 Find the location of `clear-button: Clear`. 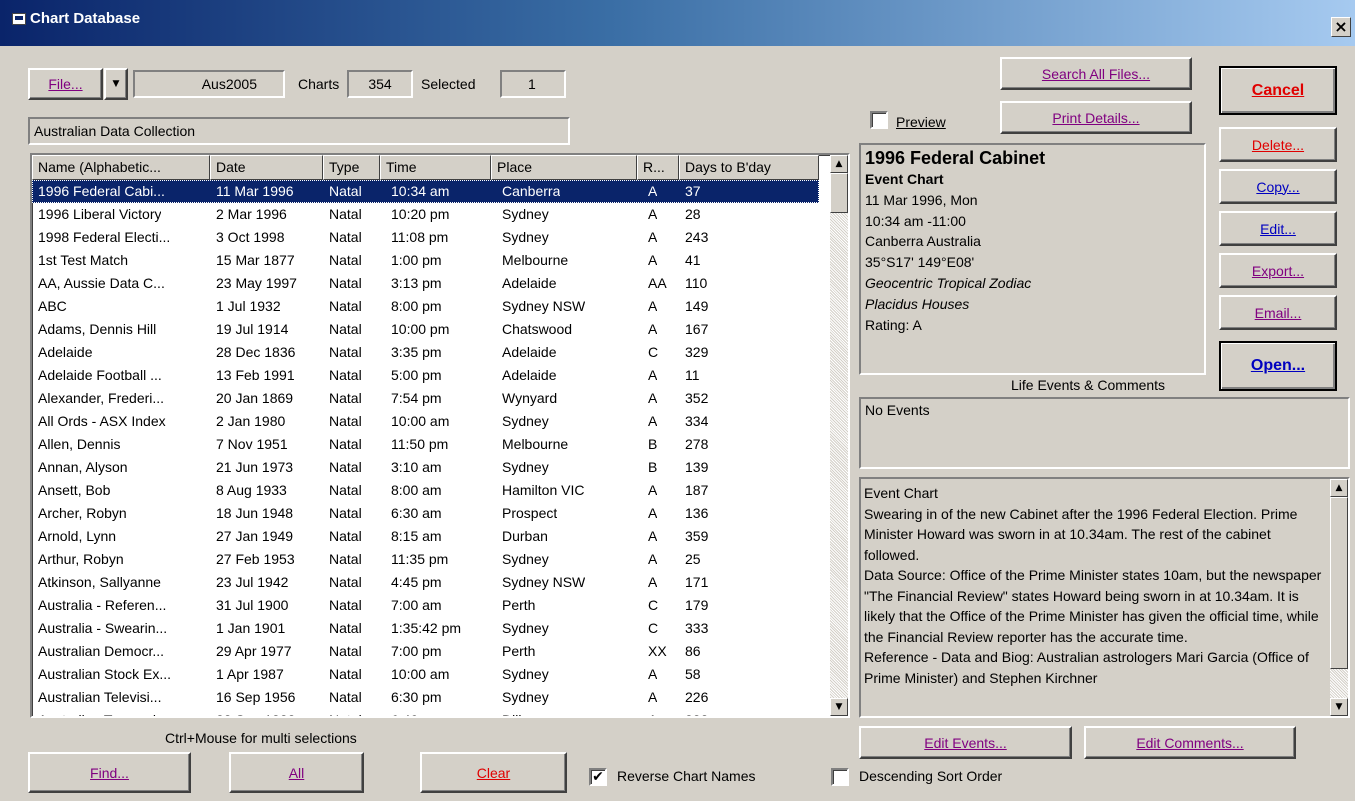

clear-button: Clear is located at coordinates (493, 772).